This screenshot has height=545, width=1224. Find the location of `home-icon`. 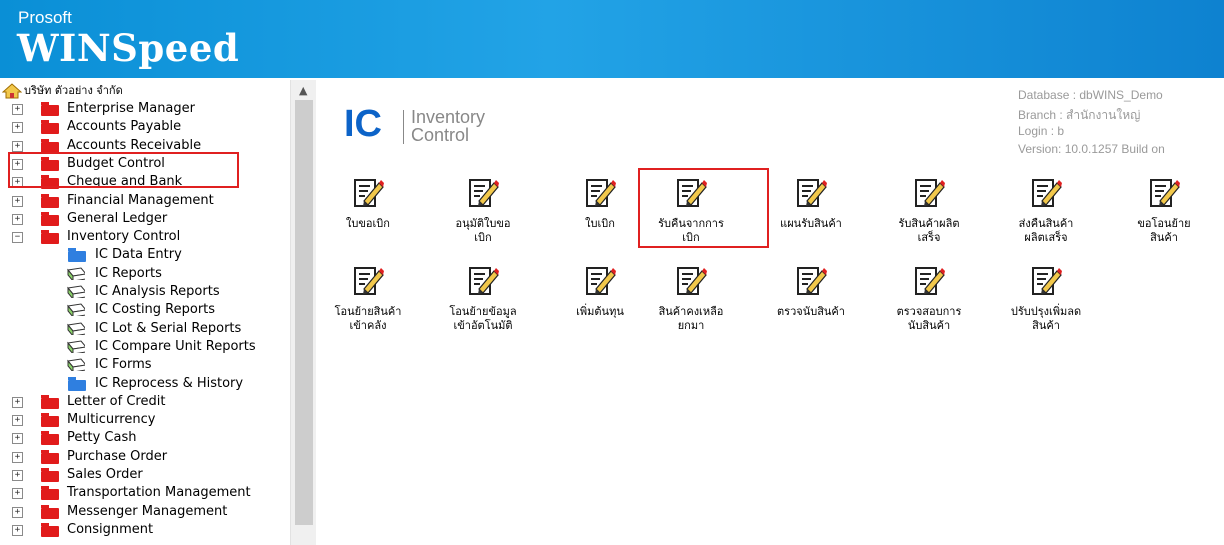

home-icon is located at coordinates (12, 91).